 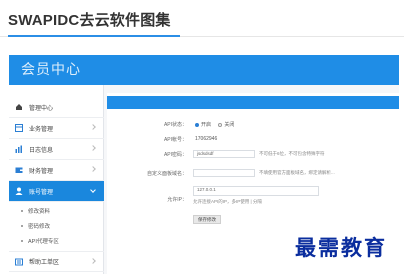 What do you see at coordinates (93, 190) in the screenshot?
I see `chevron-down-icon` at bounding box center [93, 190].